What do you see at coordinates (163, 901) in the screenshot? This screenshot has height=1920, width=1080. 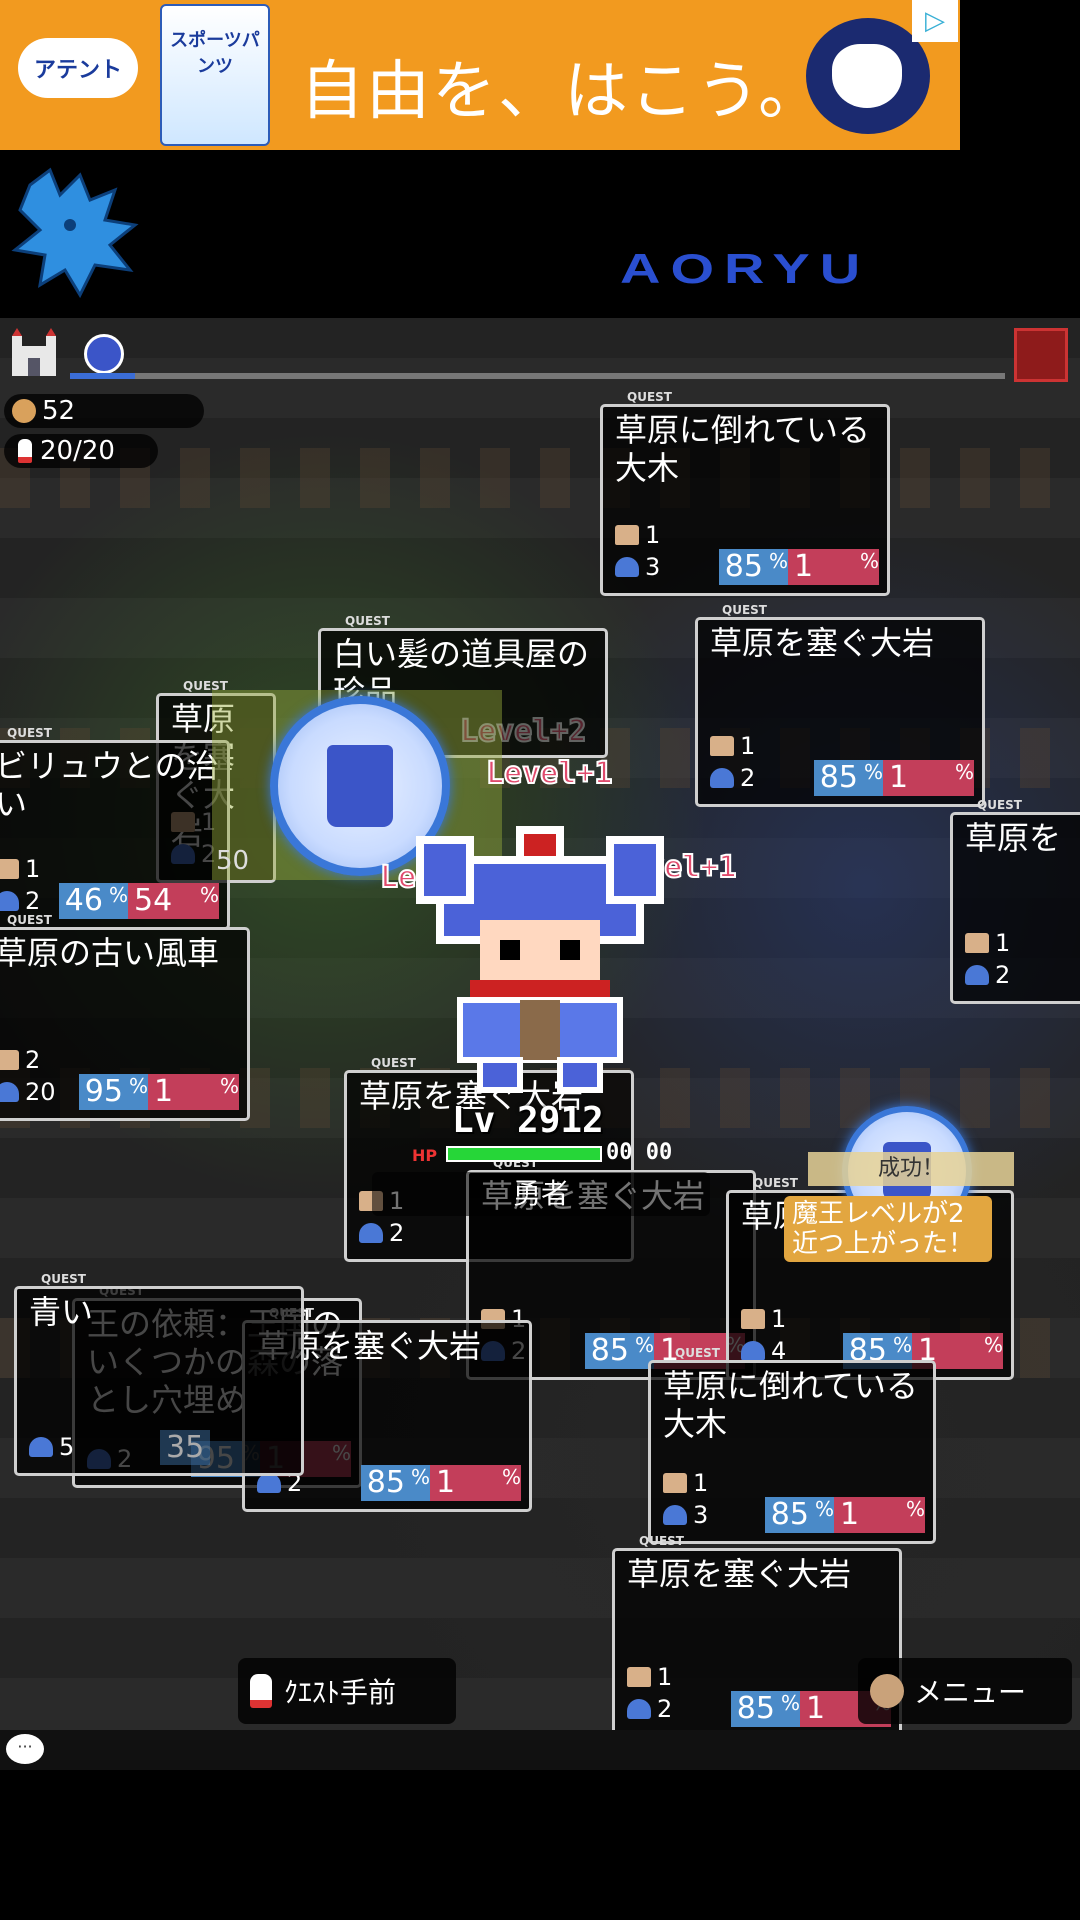 I see `risk-rate: 54` at bounding box center [163, 901].